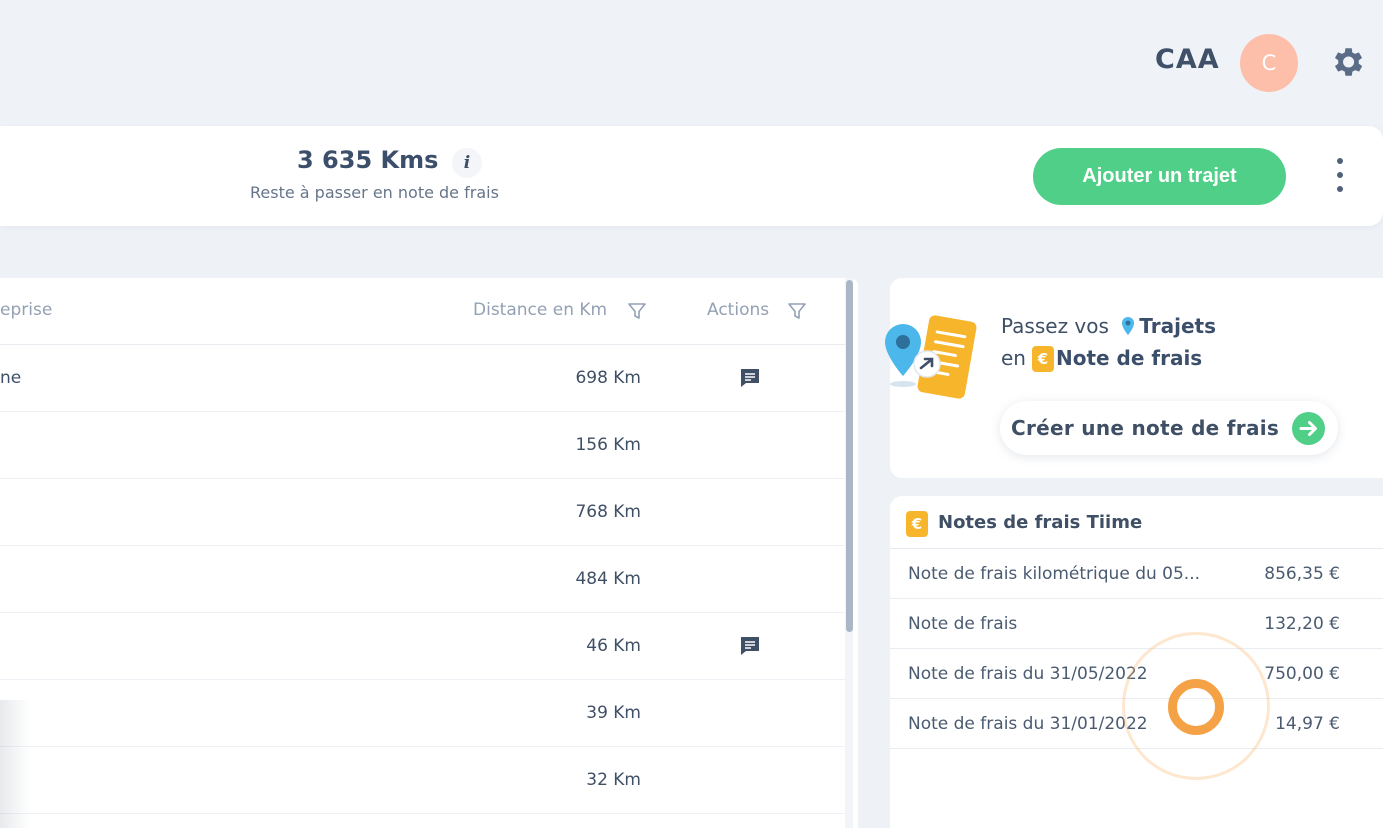 This screenshot has width=1383, height=828. What do you see at coordinates (1145, 428) in the screenshot?
I see `create-expense-report-label: Créer une note de frais` at bounding box center [1145, 428].